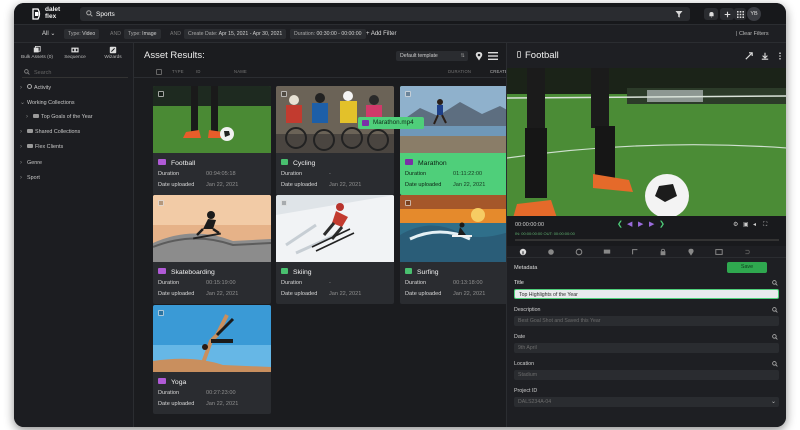  Describe the element at coordinates (37, 54) in the screenshot. I see `bulk-assets-tool: Bulk Assets (0)` at that location.